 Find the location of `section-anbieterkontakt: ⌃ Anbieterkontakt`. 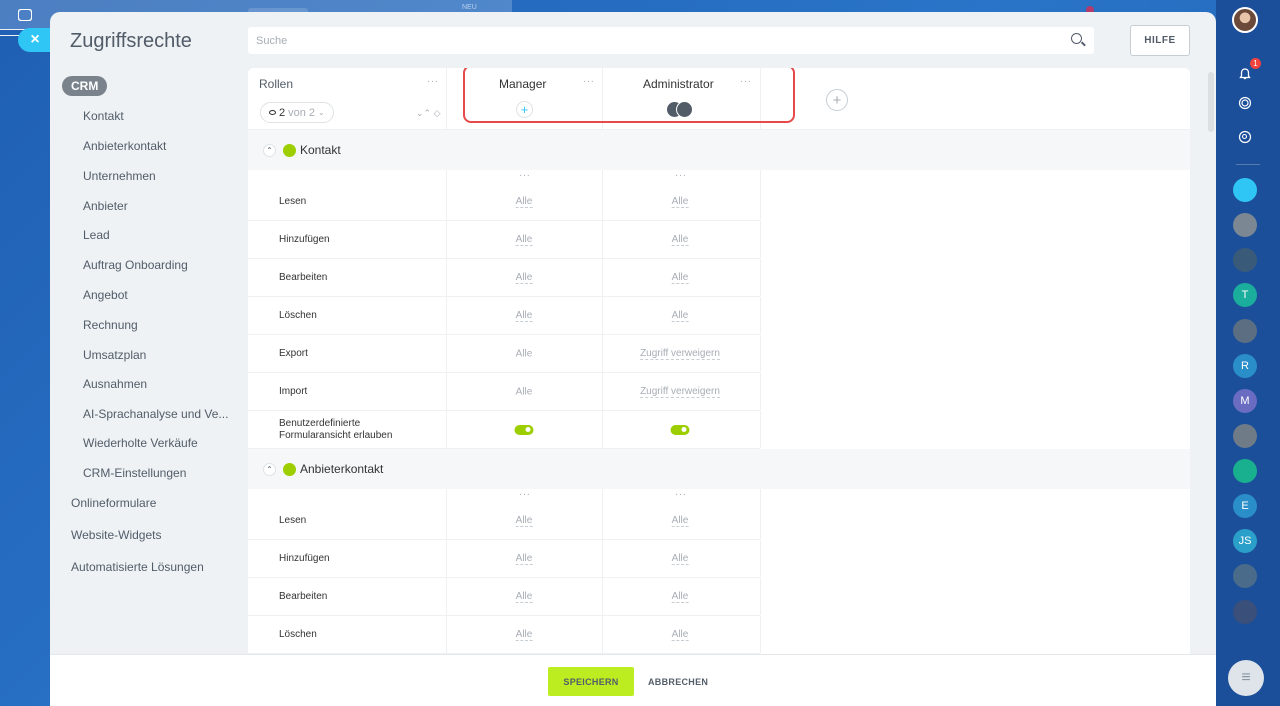

section-anbieterkontakt: ⌃ Anbieterkontakt is located at coordinates (719, 469).